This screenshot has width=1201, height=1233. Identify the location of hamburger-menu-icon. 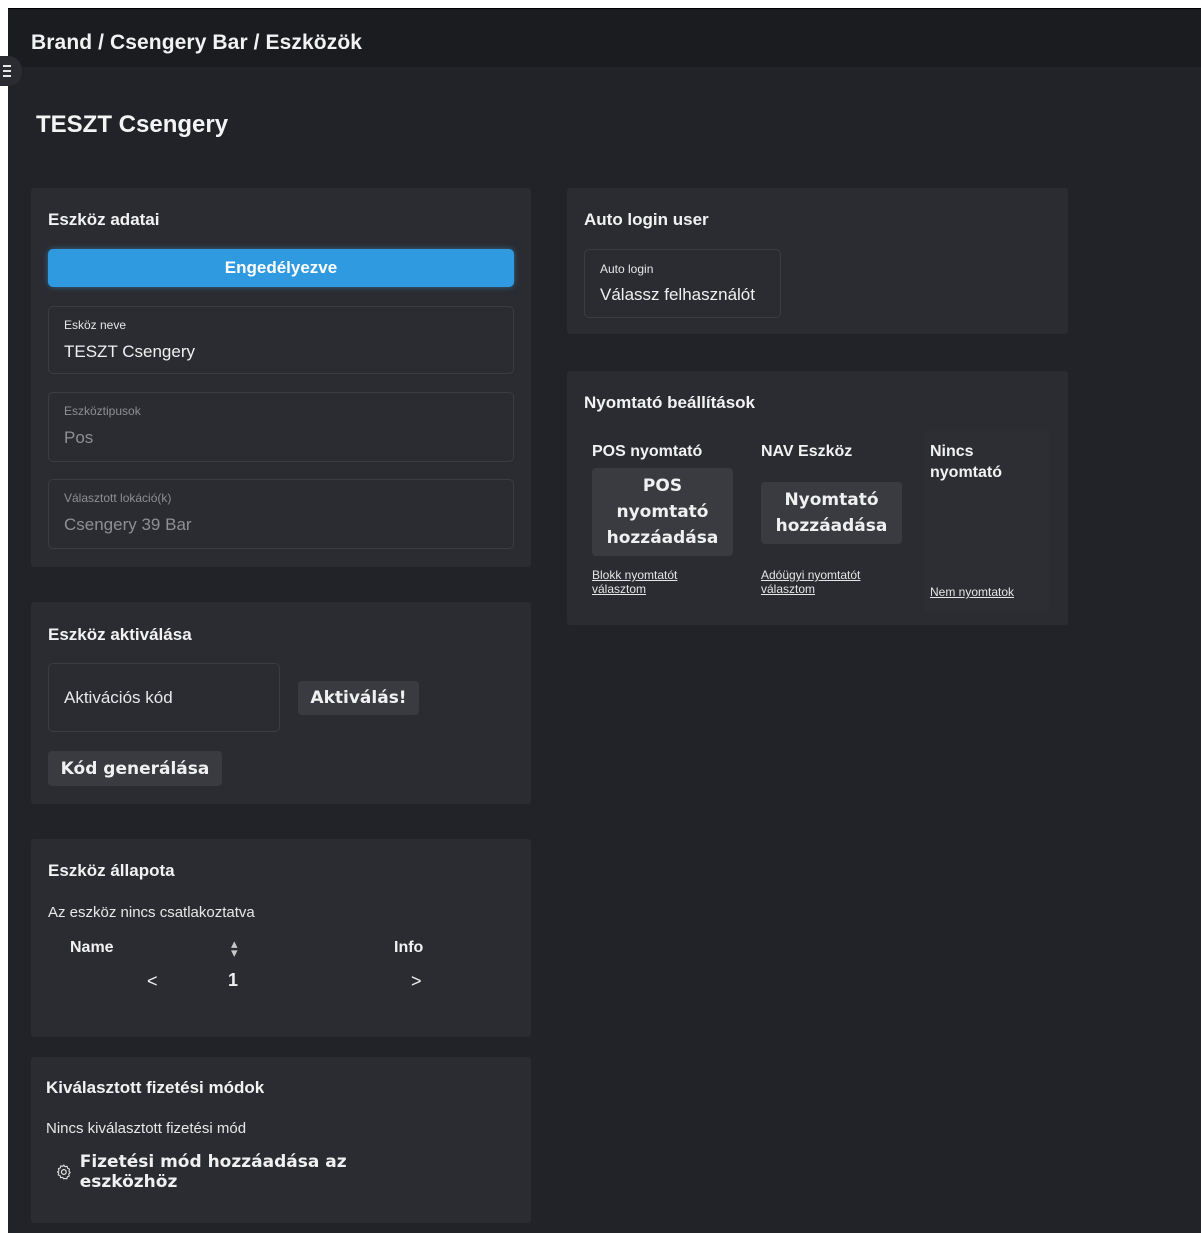
(11, 71).